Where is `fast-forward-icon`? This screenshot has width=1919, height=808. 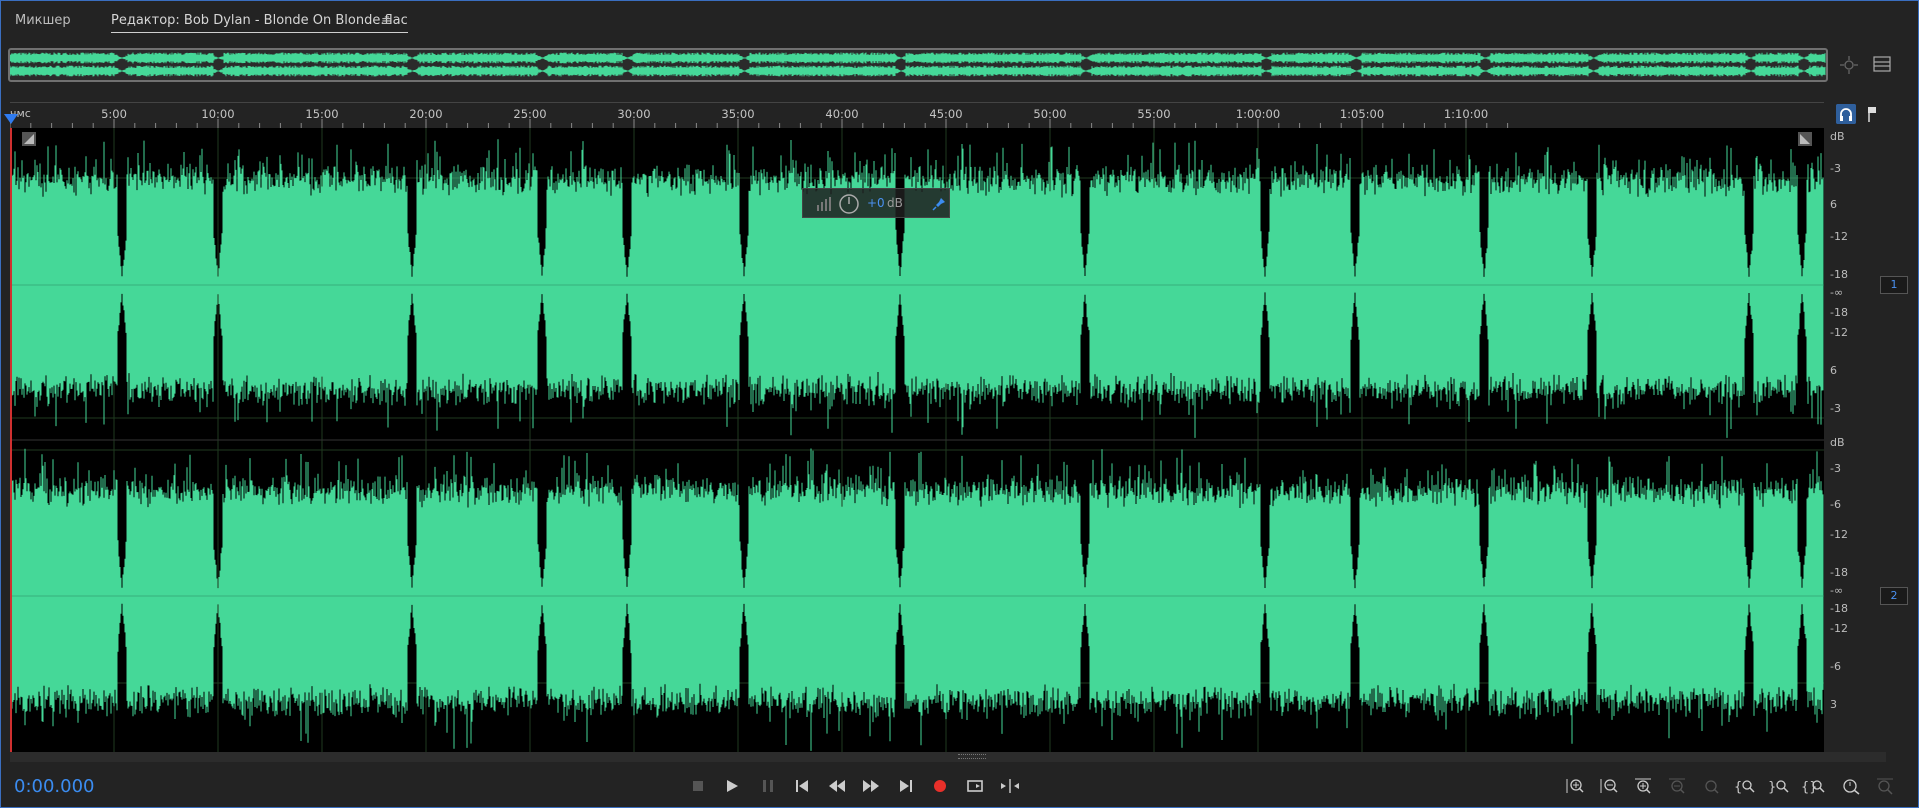
fast-forward-icon is located at coordinates (871, 786).